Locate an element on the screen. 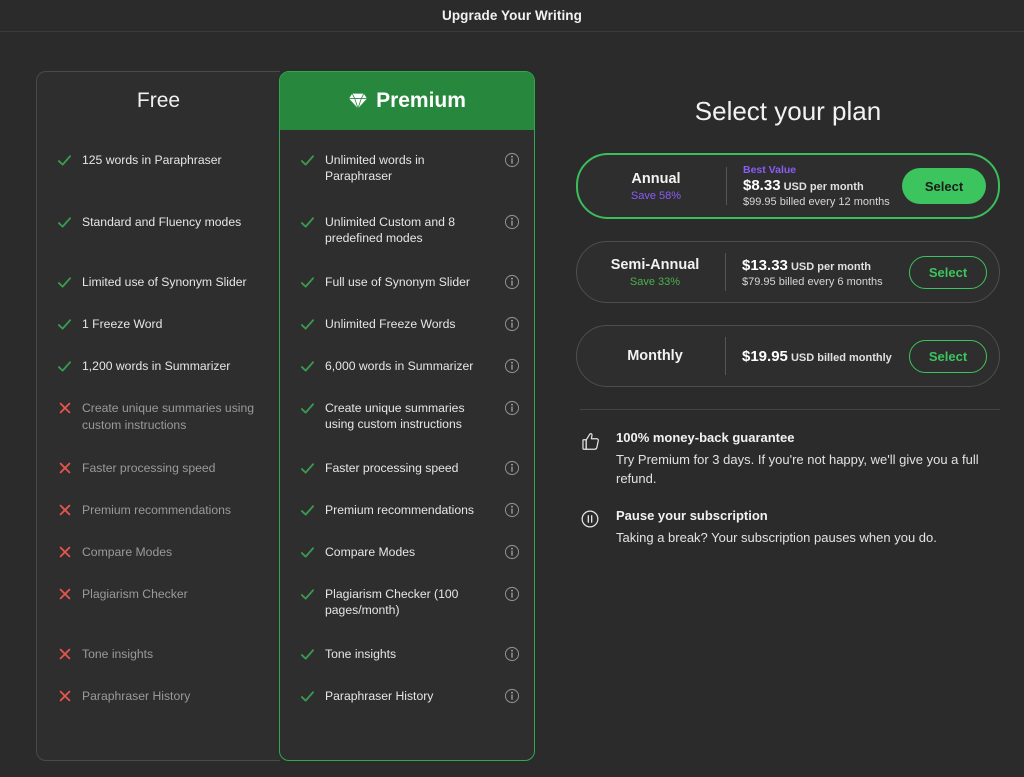 The height and width of the screenshot is (777, 1024). feature-row: Full use of Synonym Slider is located at coordinates (407, 295).